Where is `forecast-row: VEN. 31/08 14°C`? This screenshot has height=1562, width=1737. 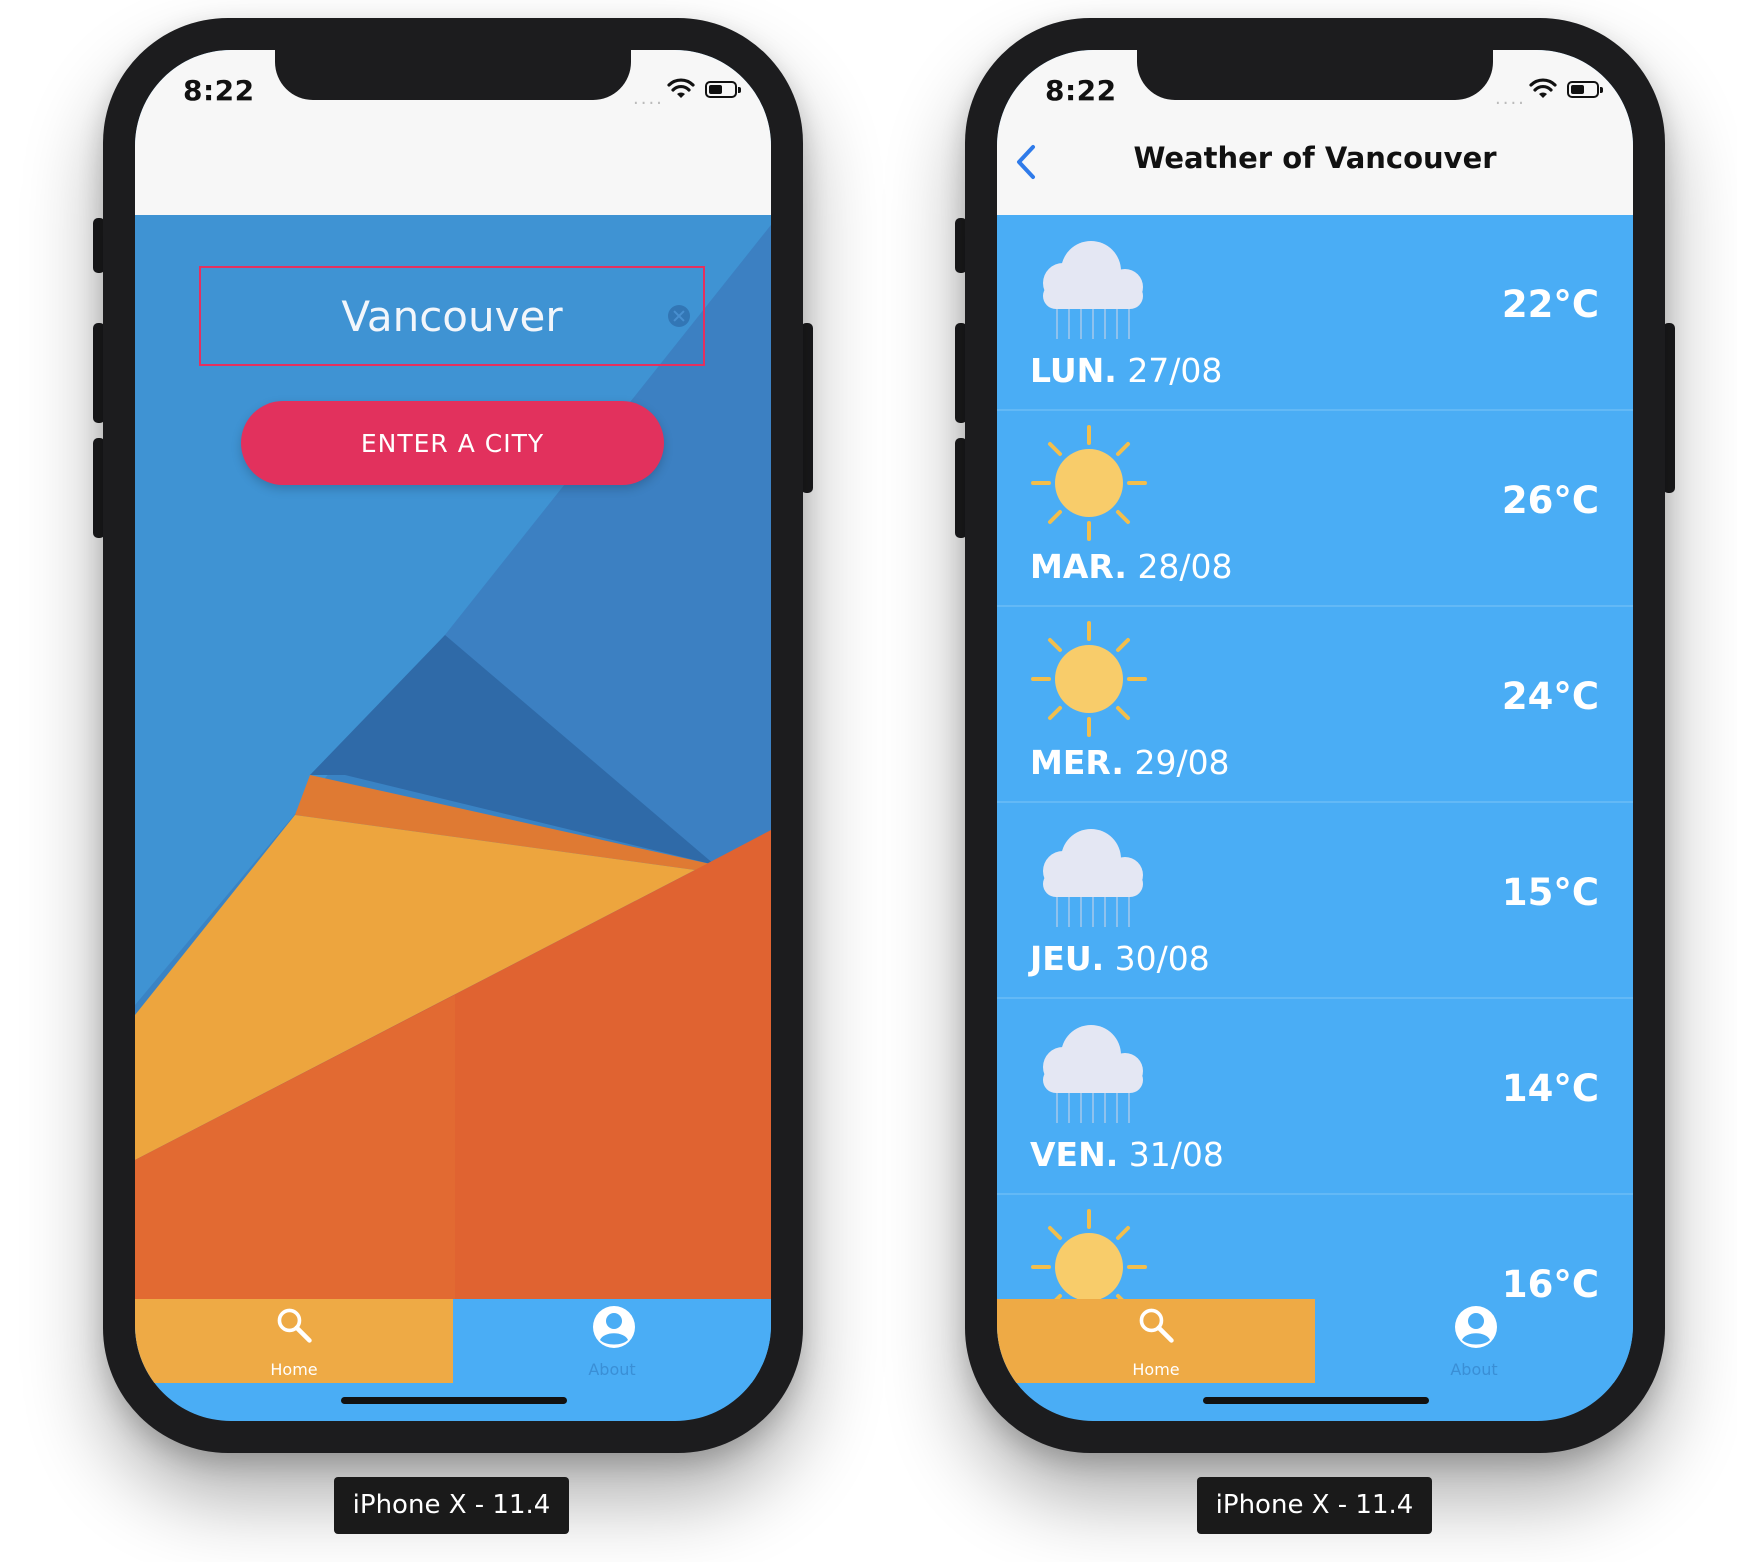 forecast-row: VEN. 31/08 14°C is located at coordinates (1315, 1097).